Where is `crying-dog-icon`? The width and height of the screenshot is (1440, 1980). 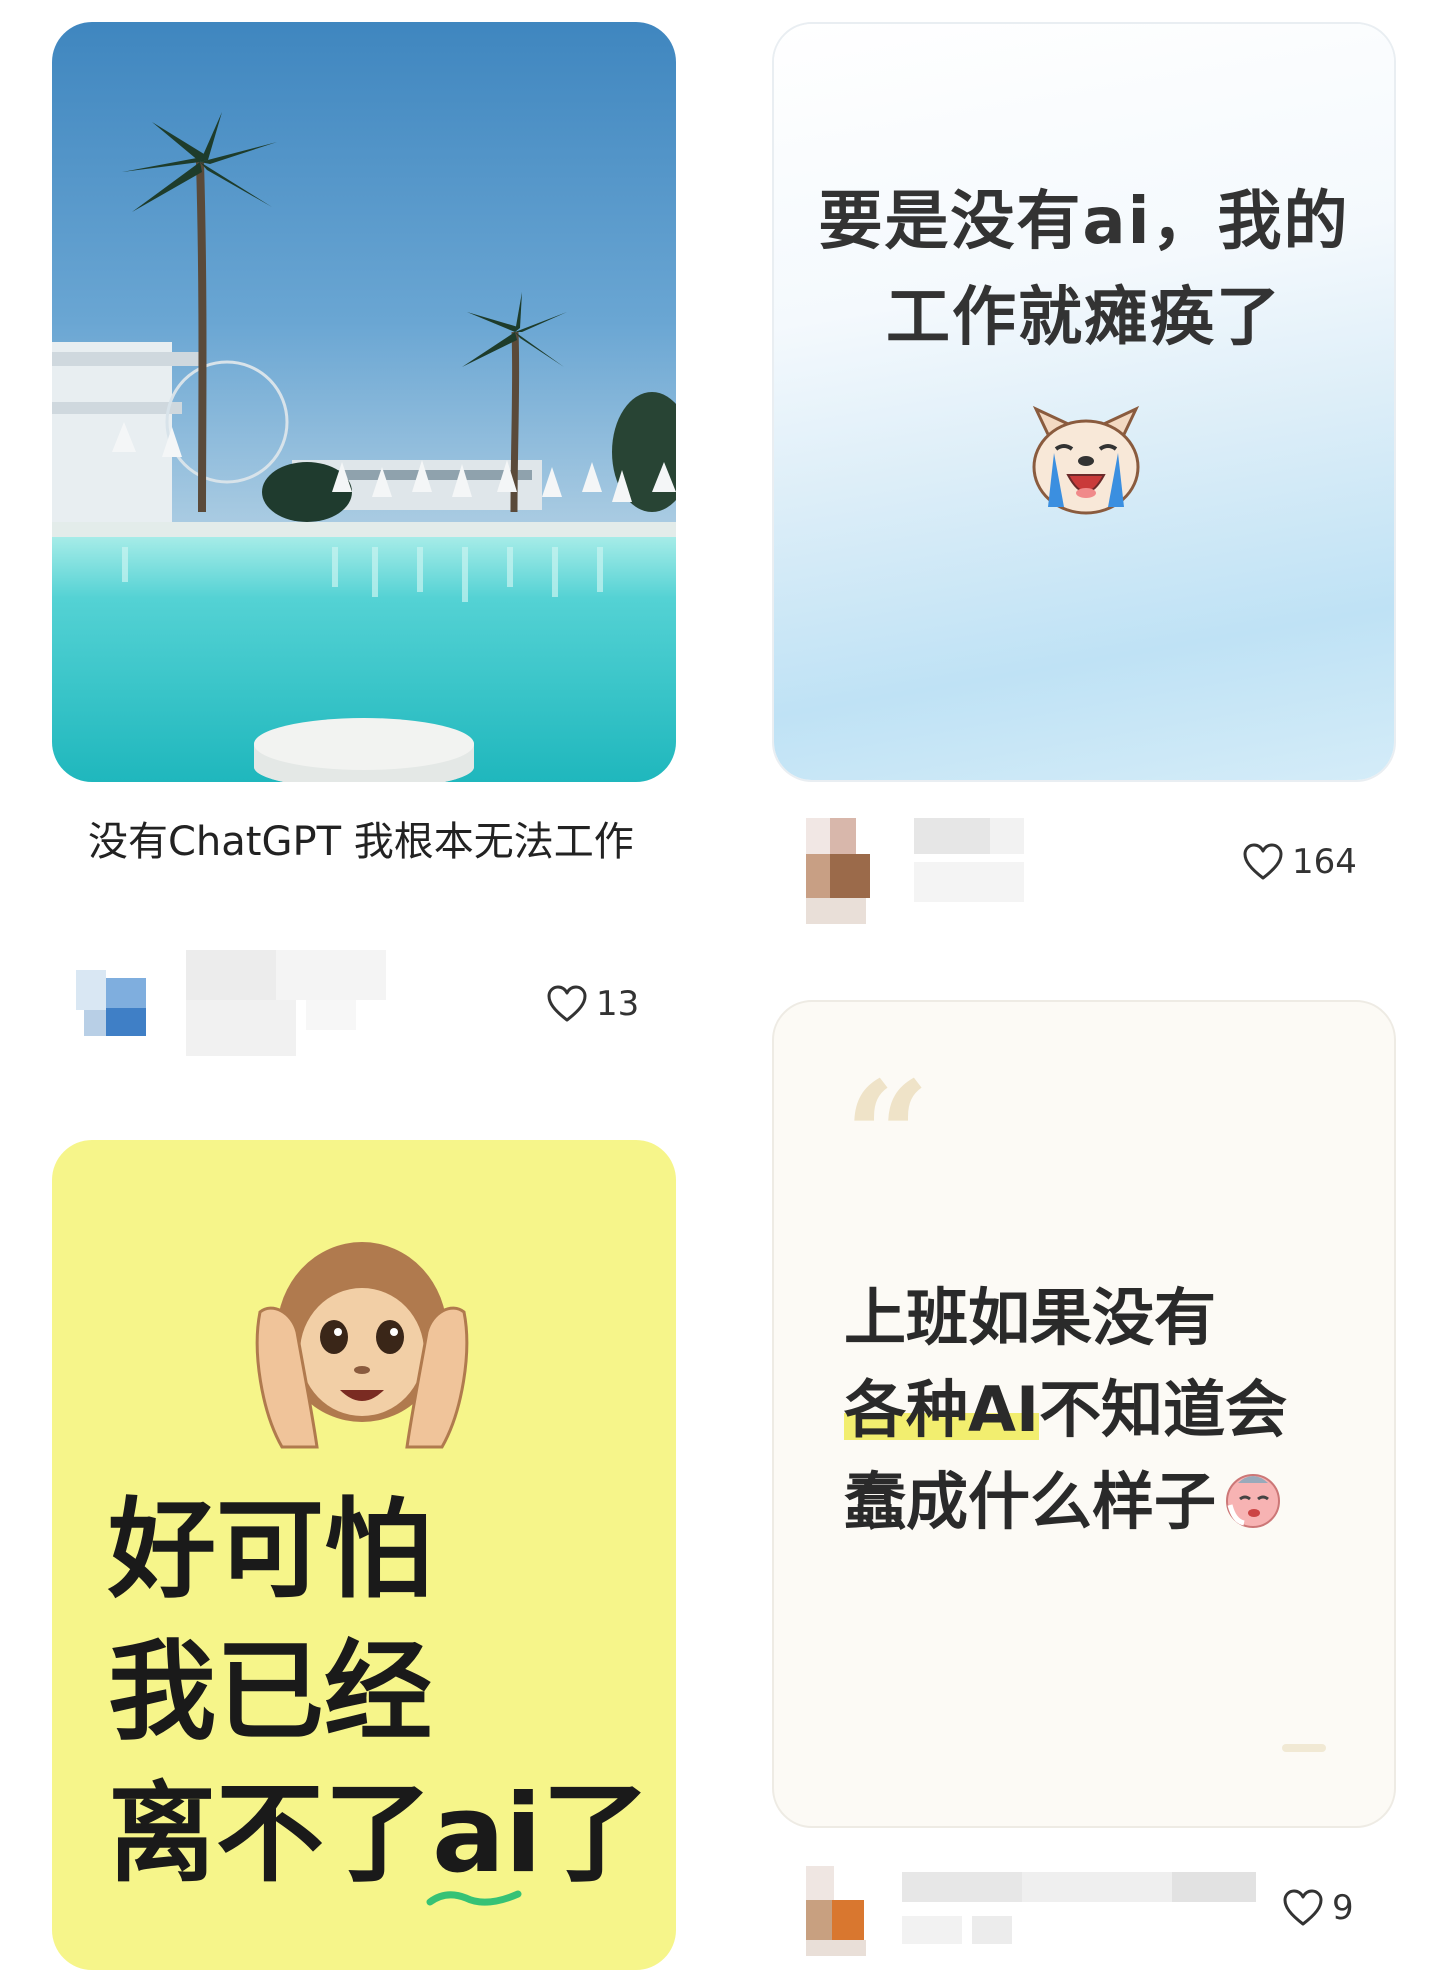 crying-dog-icon is located at coordinates (1086, 460).